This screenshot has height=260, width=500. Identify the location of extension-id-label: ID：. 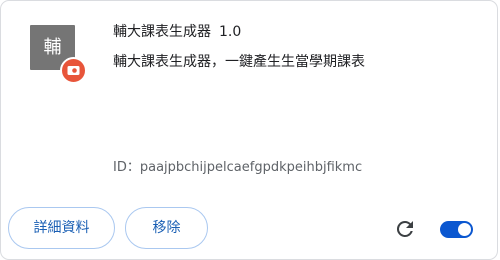
(126, 167).